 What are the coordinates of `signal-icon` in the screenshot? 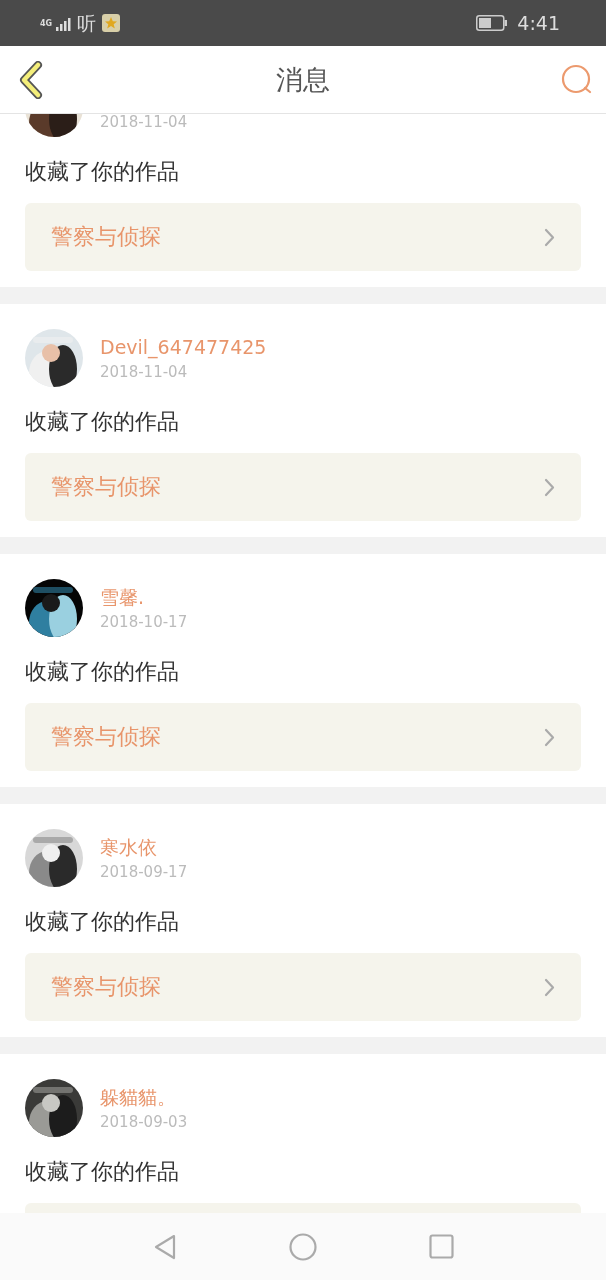 It's located at (64, 23).